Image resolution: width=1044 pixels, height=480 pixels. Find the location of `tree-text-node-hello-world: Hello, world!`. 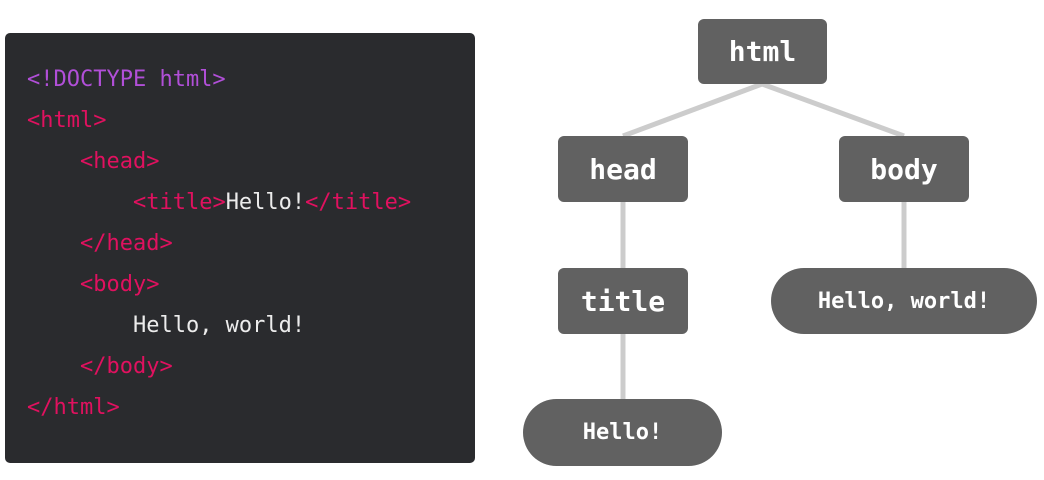

tree-text-node-hello-world: Hello, world! is located at coordinates (904, 301).